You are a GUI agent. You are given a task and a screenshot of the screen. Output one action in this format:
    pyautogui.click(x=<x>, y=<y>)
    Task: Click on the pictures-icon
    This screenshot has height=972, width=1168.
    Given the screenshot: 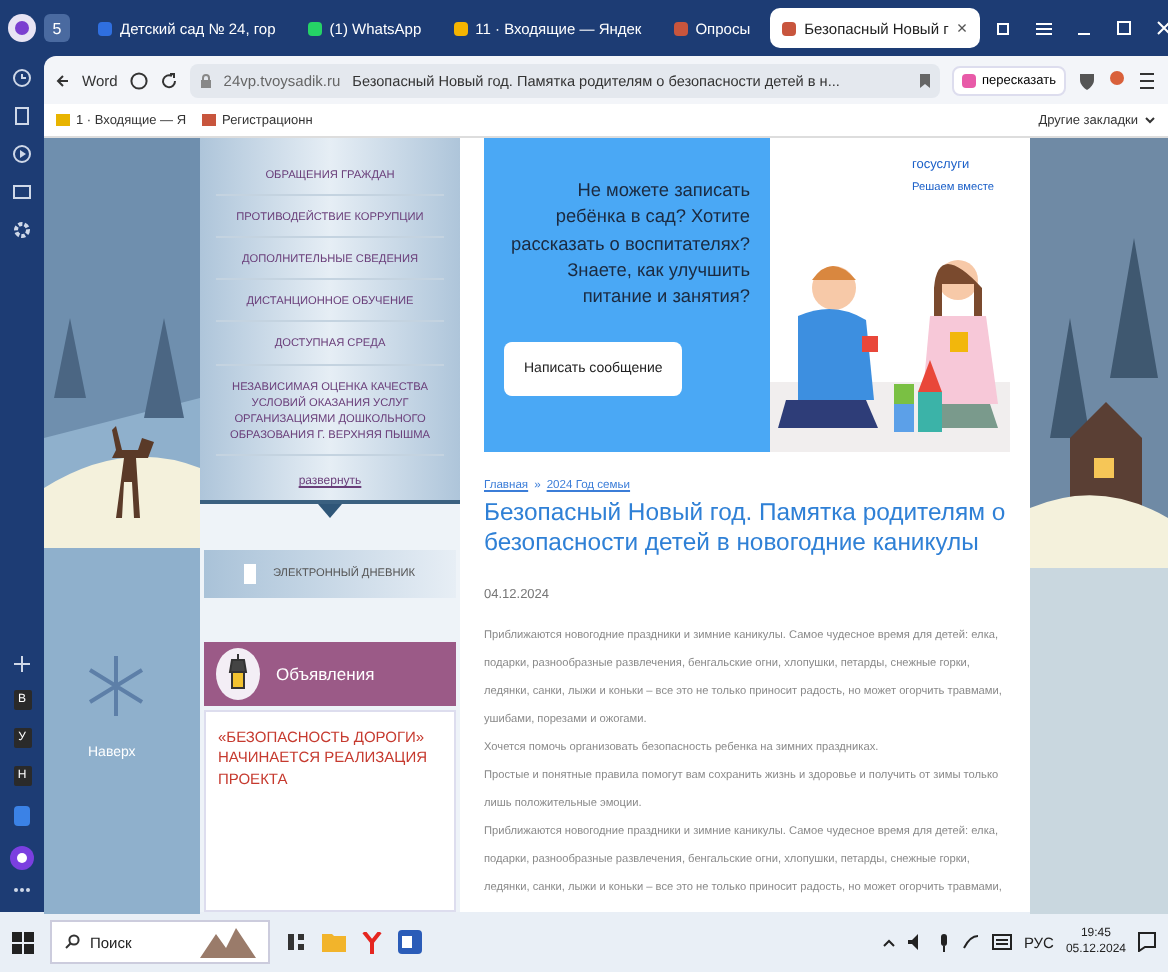 What is the action you would take?
    pyautogui.click(x=22, y=192)
    